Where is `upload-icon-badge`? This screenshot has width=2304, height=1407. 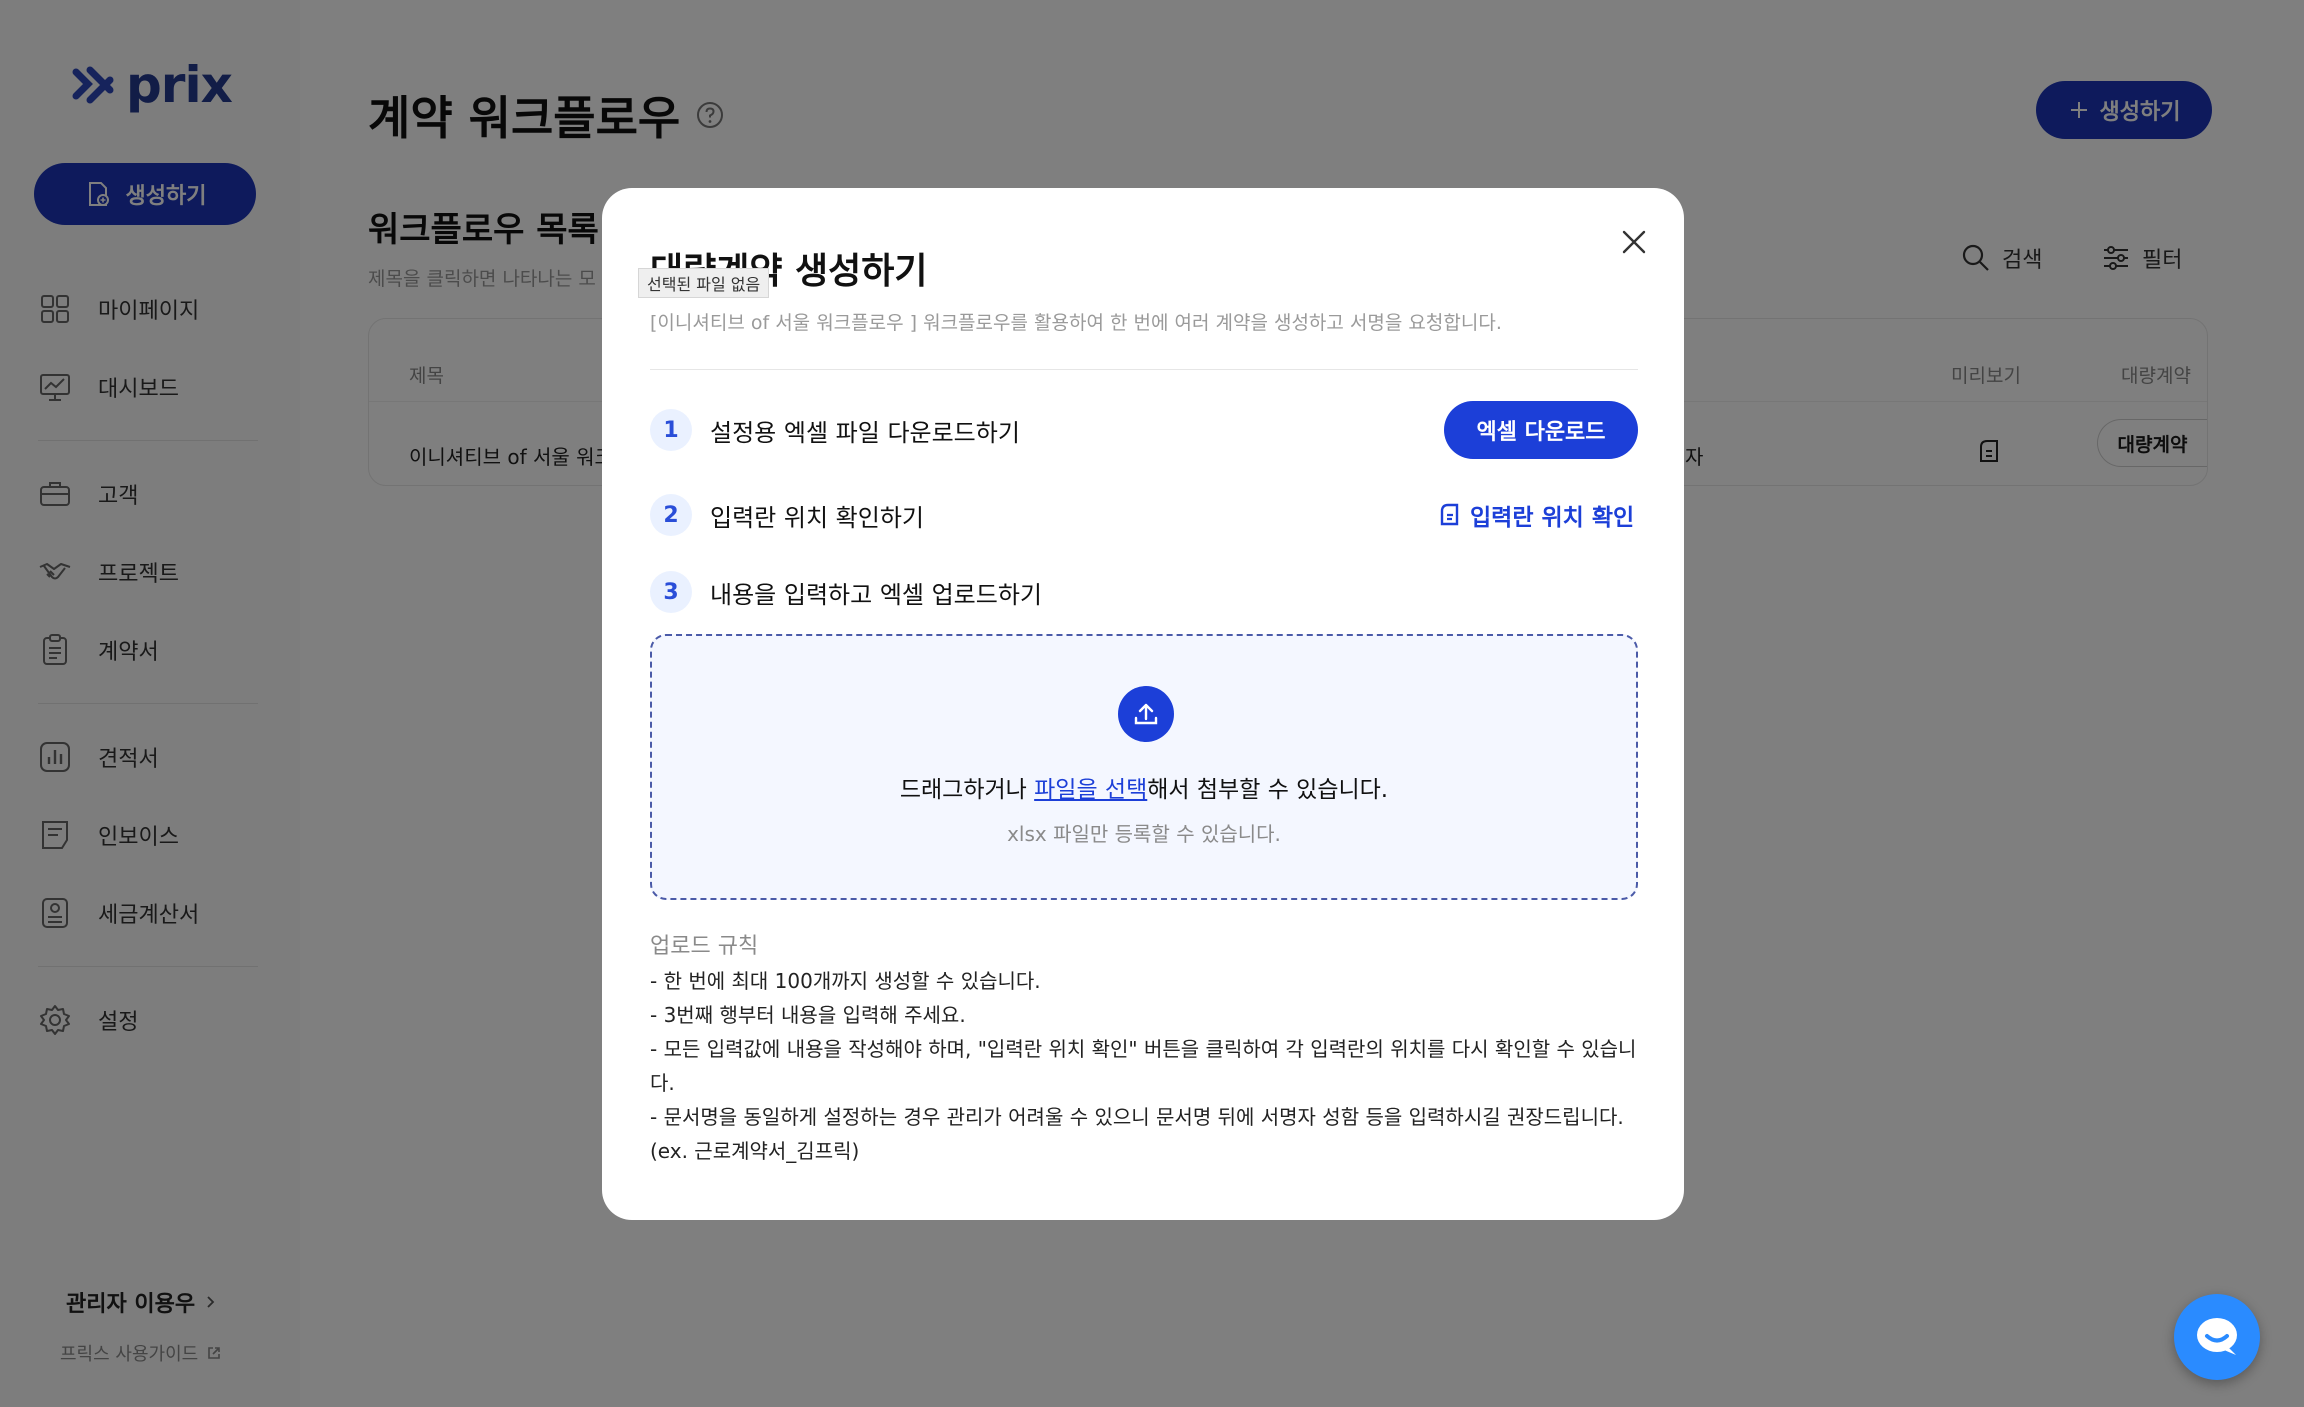
upload-icon-badge is located at coordinates (1146, 714).